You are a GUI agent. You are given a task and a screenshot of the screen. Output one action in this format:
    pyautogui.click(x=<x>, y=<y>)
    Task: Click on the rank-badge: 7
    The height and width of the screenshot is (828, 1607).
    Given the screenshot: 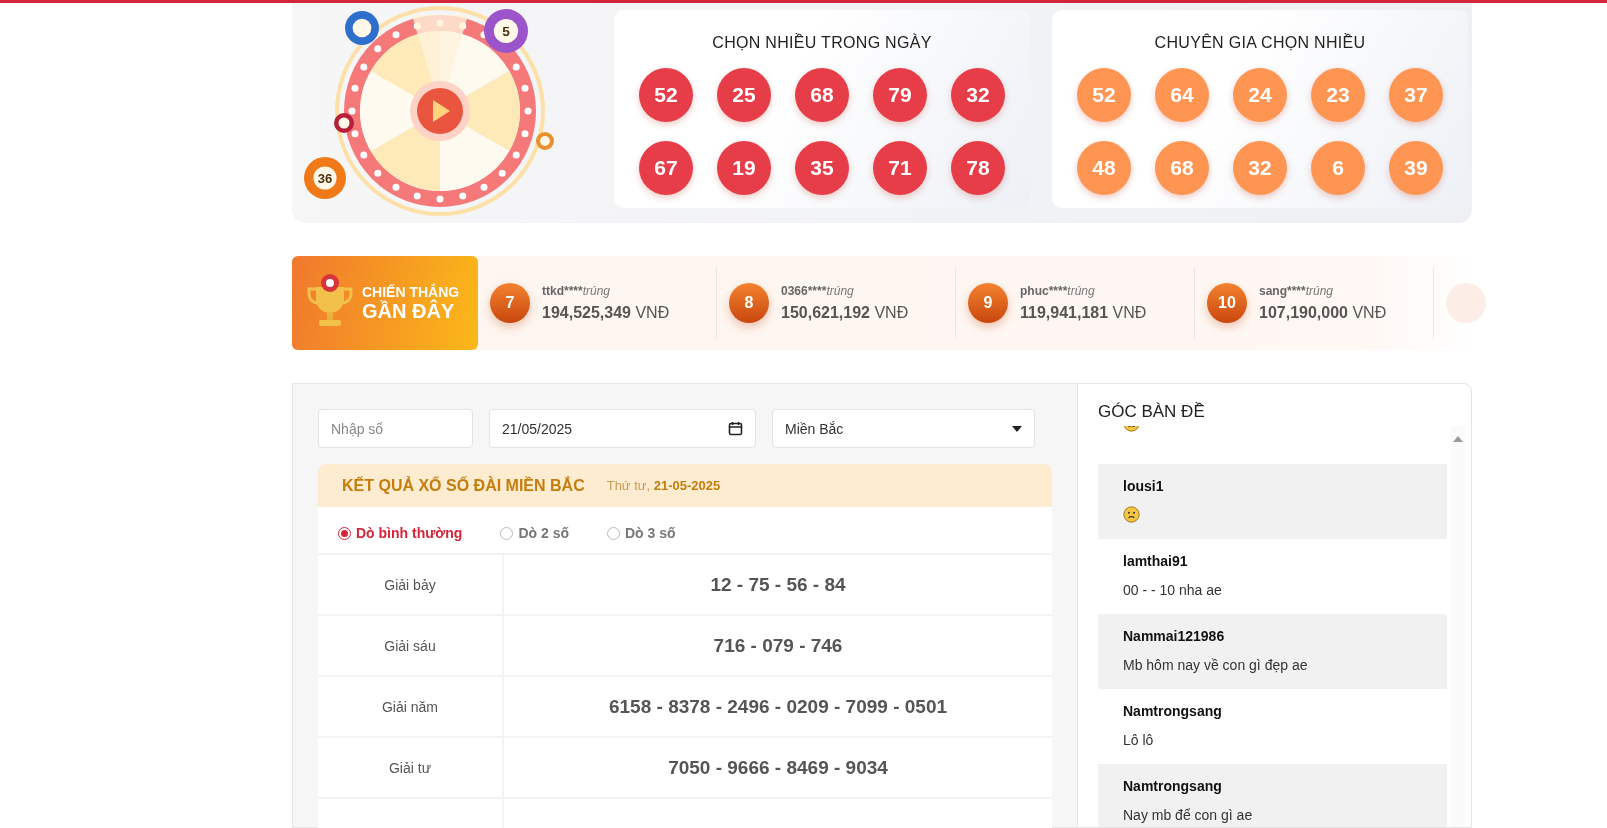 What is the action you would take?
    pyautogui.click(x=510, y=303)
    